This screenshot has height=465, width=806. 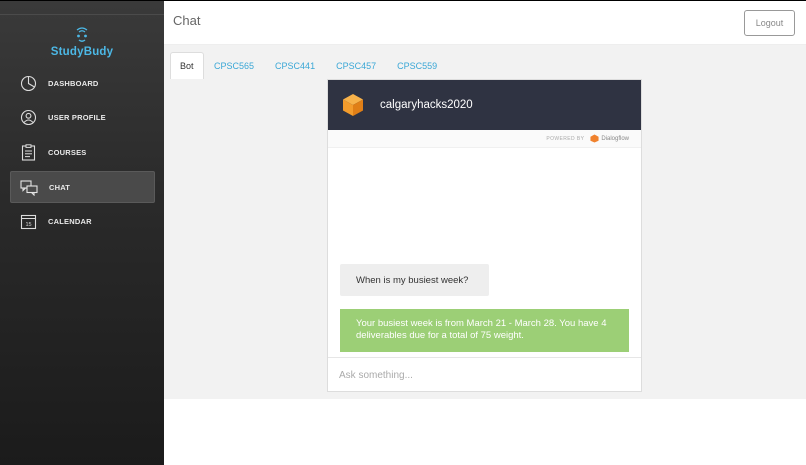 I want to click on studybudy-logo-icon, so click(x=82, y=34).